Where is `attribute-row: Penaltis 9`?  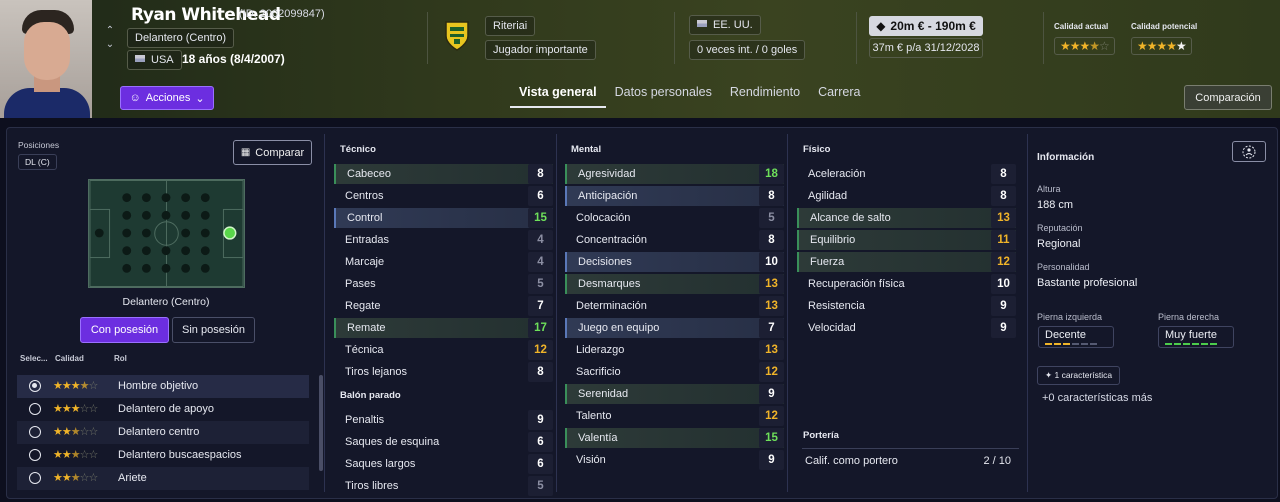 attribute-row: Penaltis 9 is located at coordinates (443, 420).